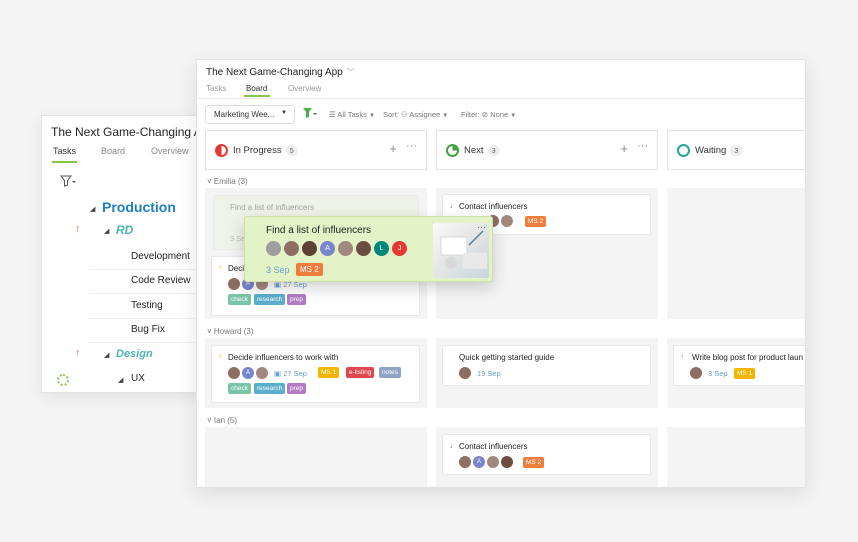  Describe the element at coordinates (352, 114) in the screenshot. I see `all-tasks-menu: ☰ All Tasks ▼` at that location.